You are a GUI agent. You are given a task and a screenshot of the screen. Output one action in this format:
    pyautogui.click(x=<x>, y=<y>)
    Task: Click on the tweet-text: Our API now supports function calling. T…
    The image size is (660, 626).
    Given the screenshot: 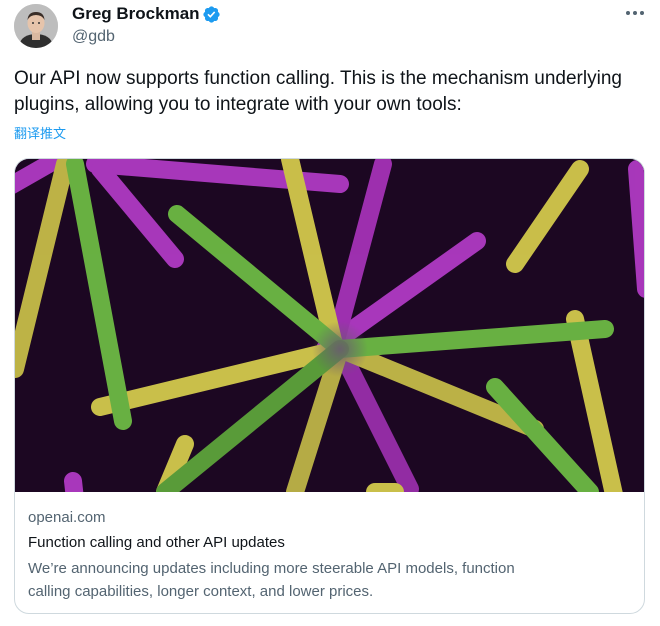 What is the action you would take?
    pyautogui.click(x=318, y=91)
    